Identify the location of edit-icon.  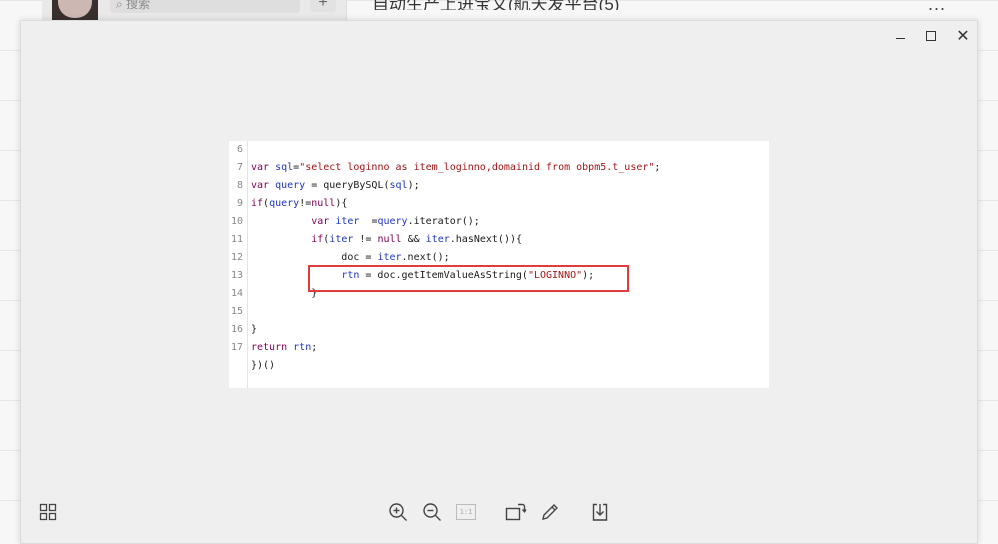
(550, 512).